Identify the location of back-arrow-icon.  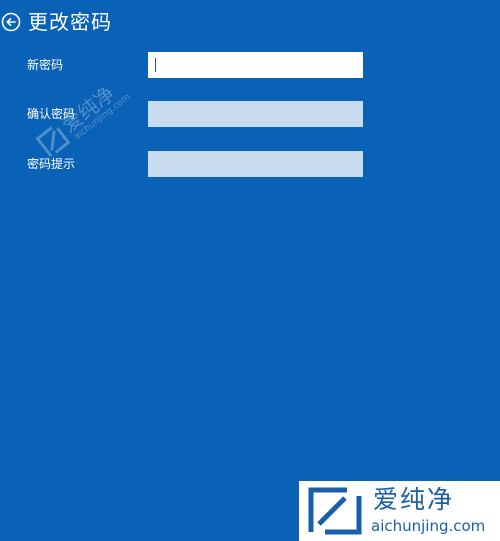
(11, 22).